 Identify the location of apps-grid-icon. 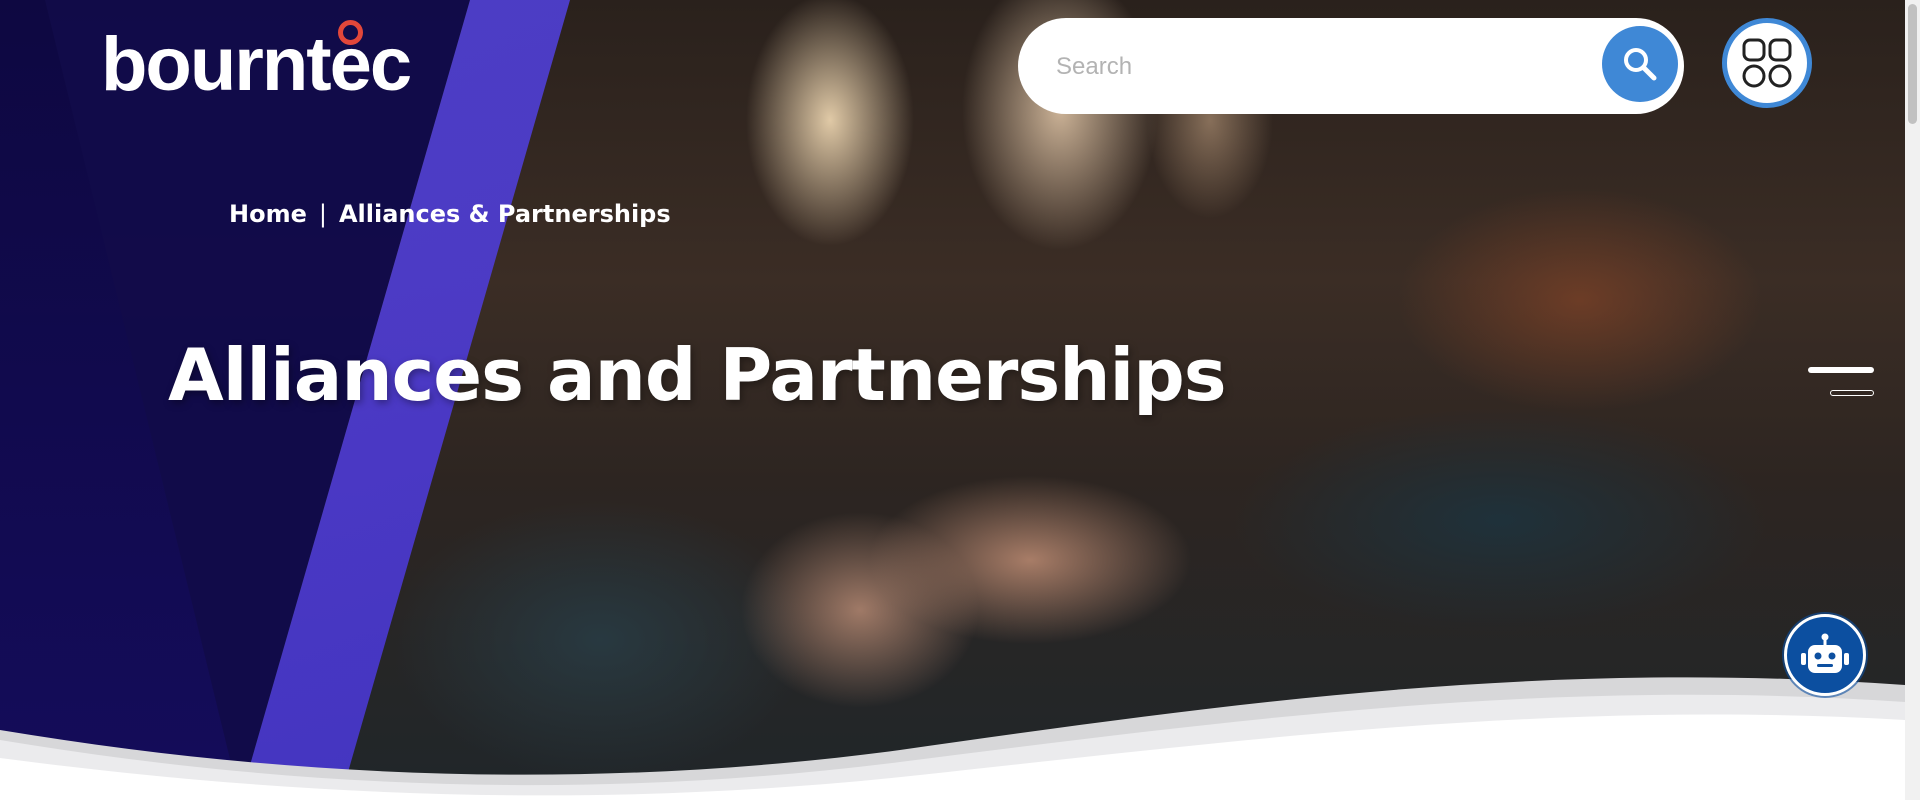
(1767, 63).